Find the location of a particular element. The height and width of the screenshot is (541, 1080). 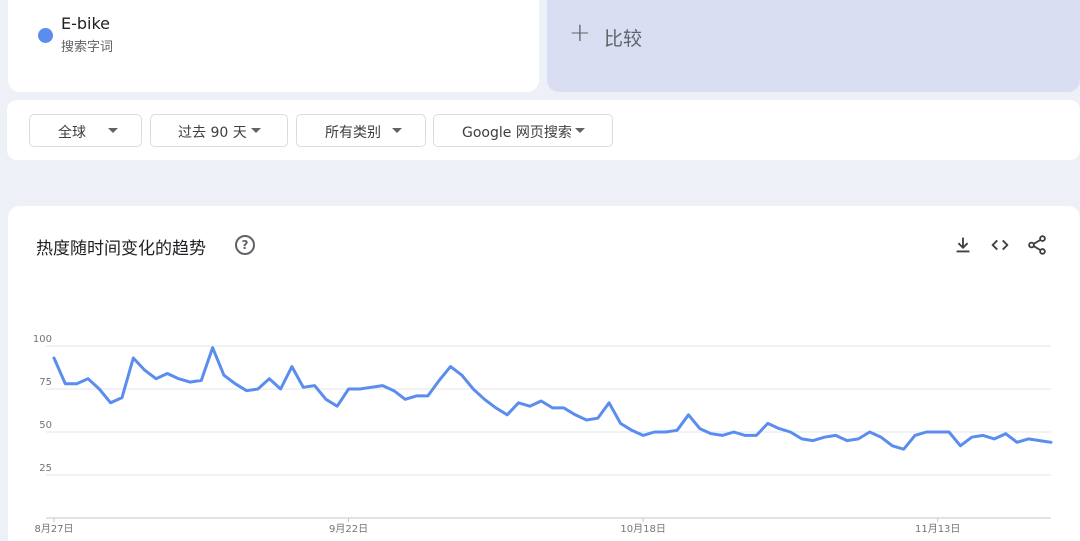

category-filter: 所有类别 is located at coordinates (361, 130).